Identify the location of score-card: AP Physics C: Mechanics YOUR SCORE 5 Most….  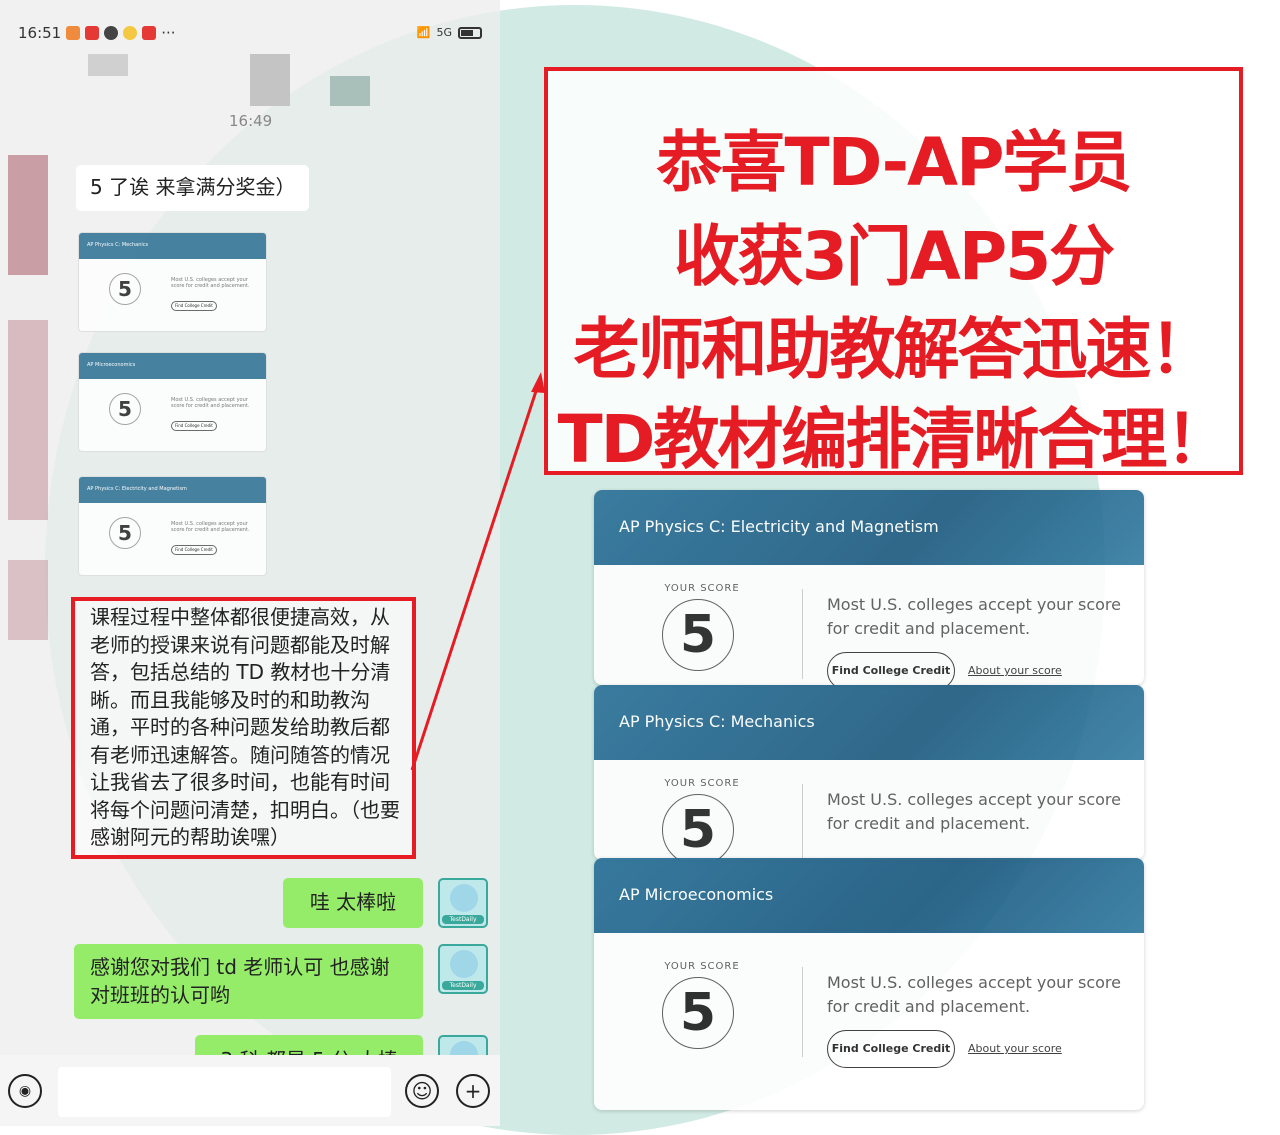
(869, 772).